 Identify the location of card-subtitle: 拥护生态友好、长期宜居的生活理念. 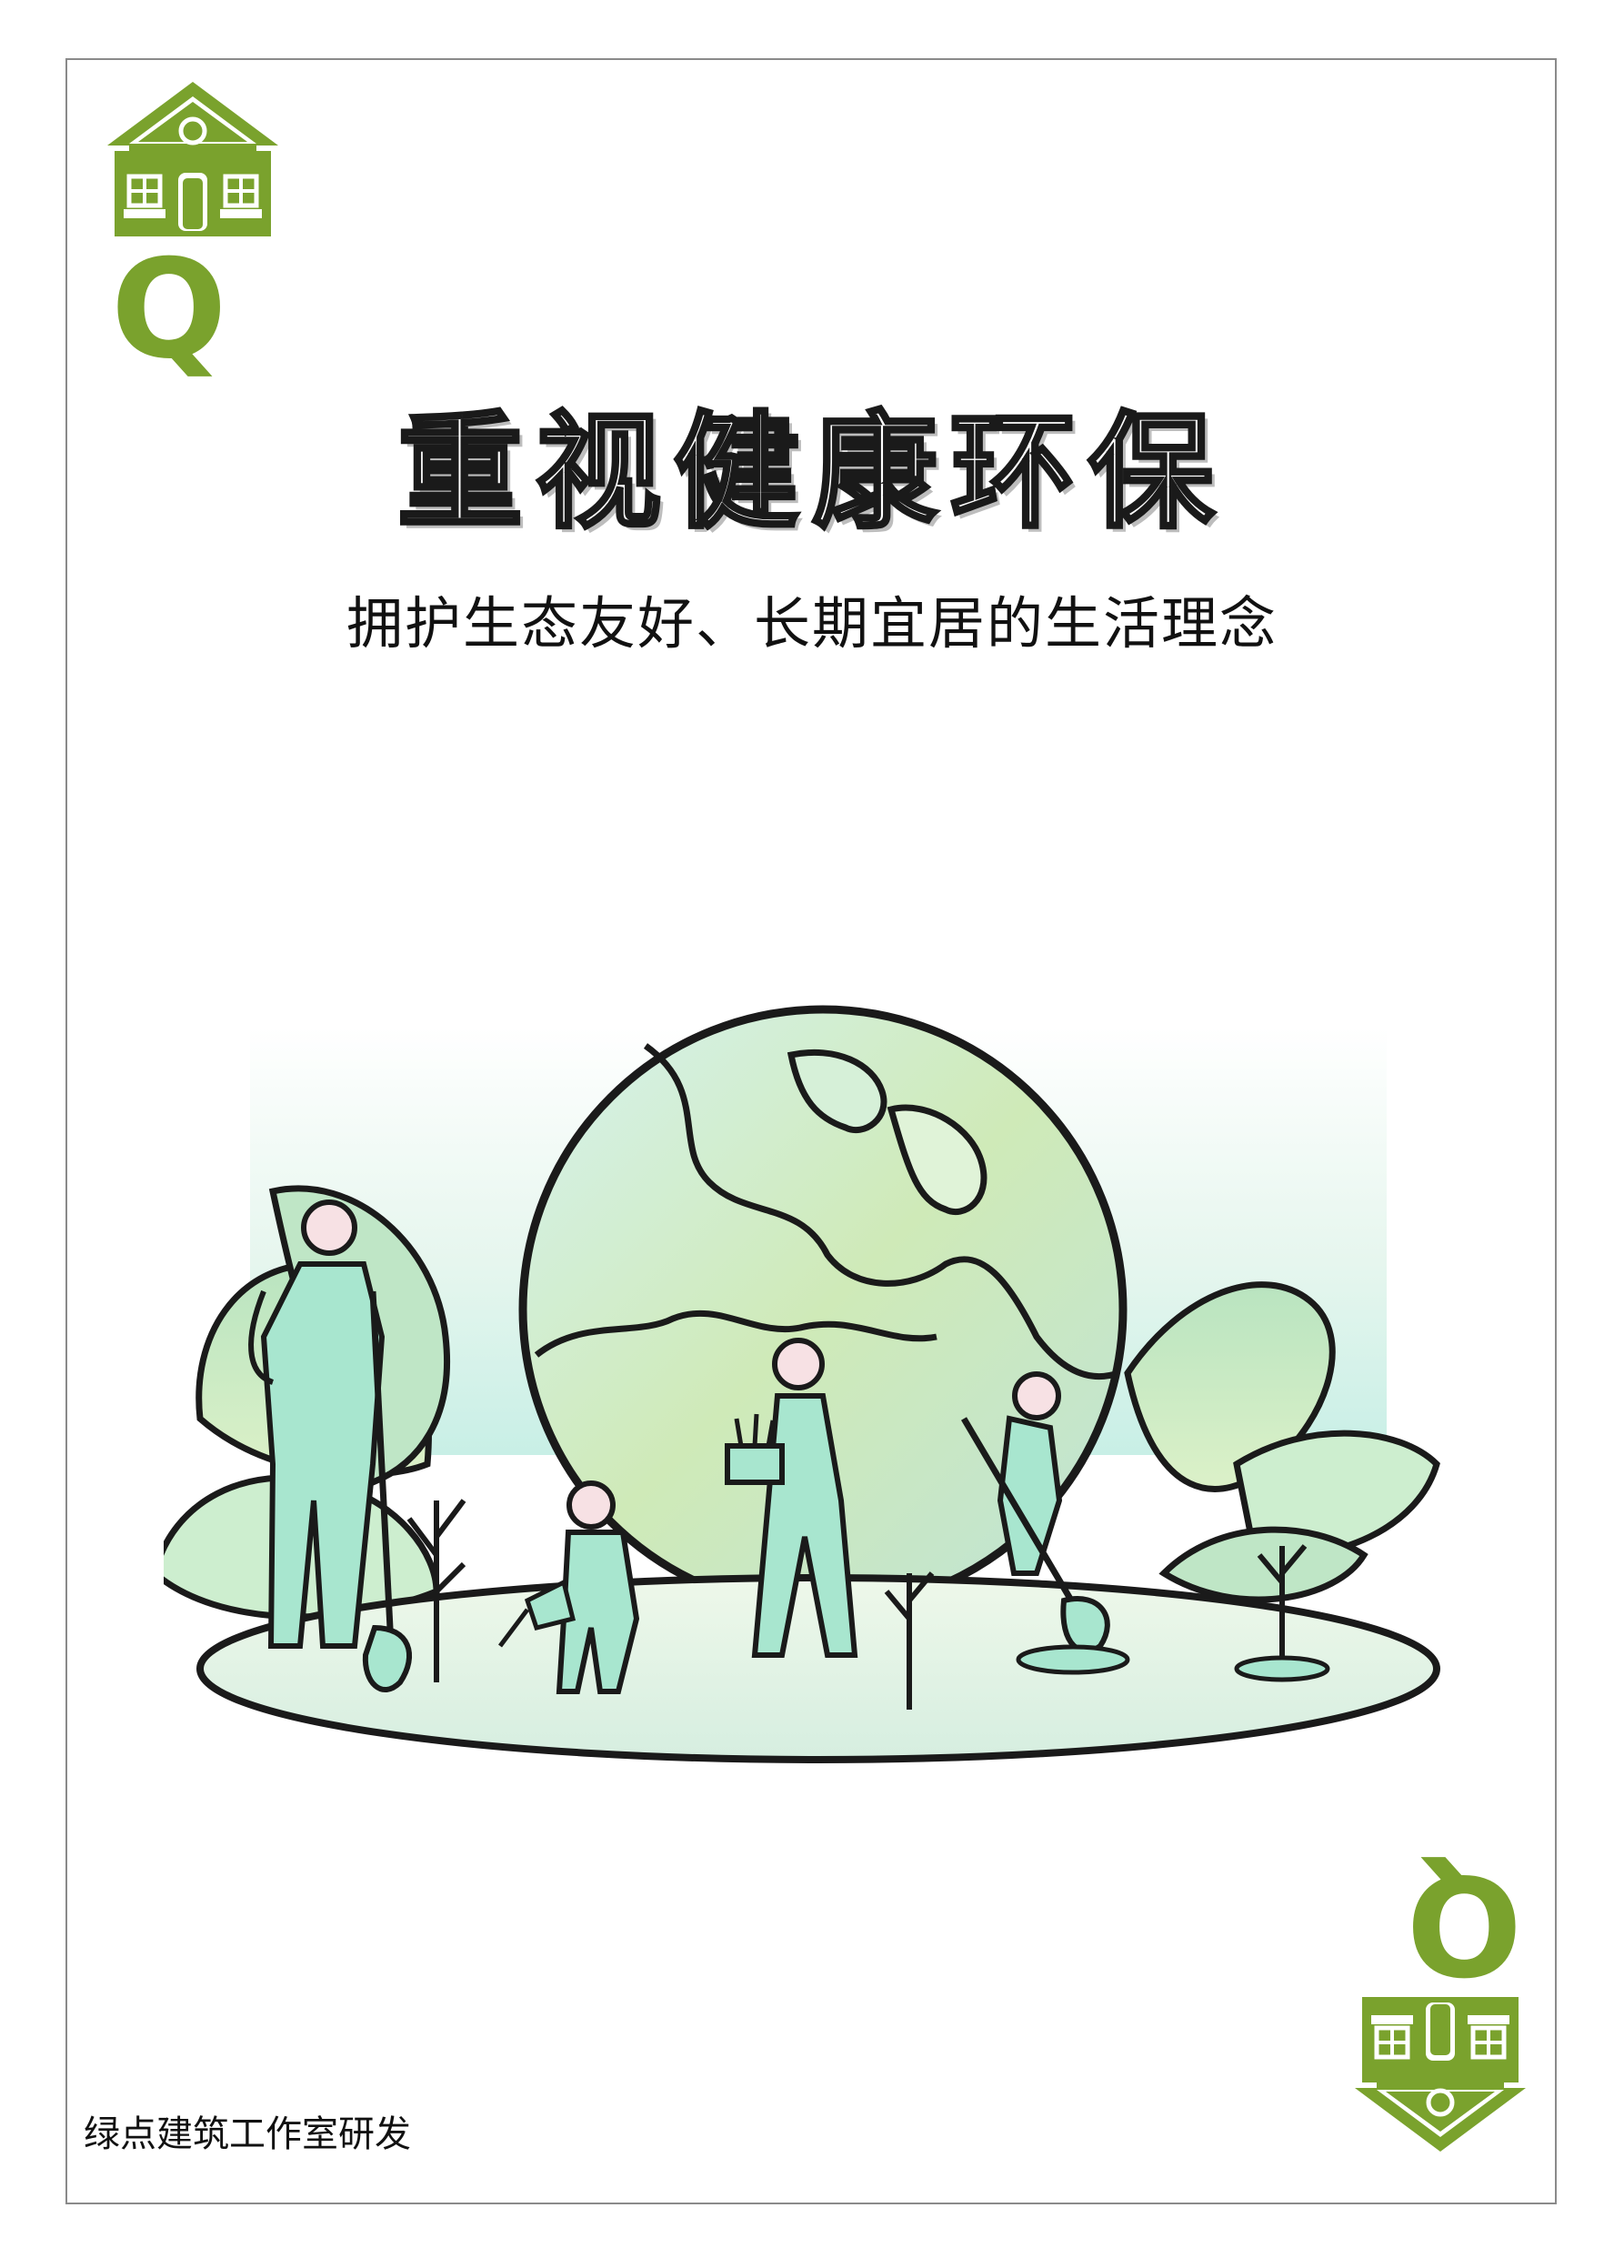
(812, 623).